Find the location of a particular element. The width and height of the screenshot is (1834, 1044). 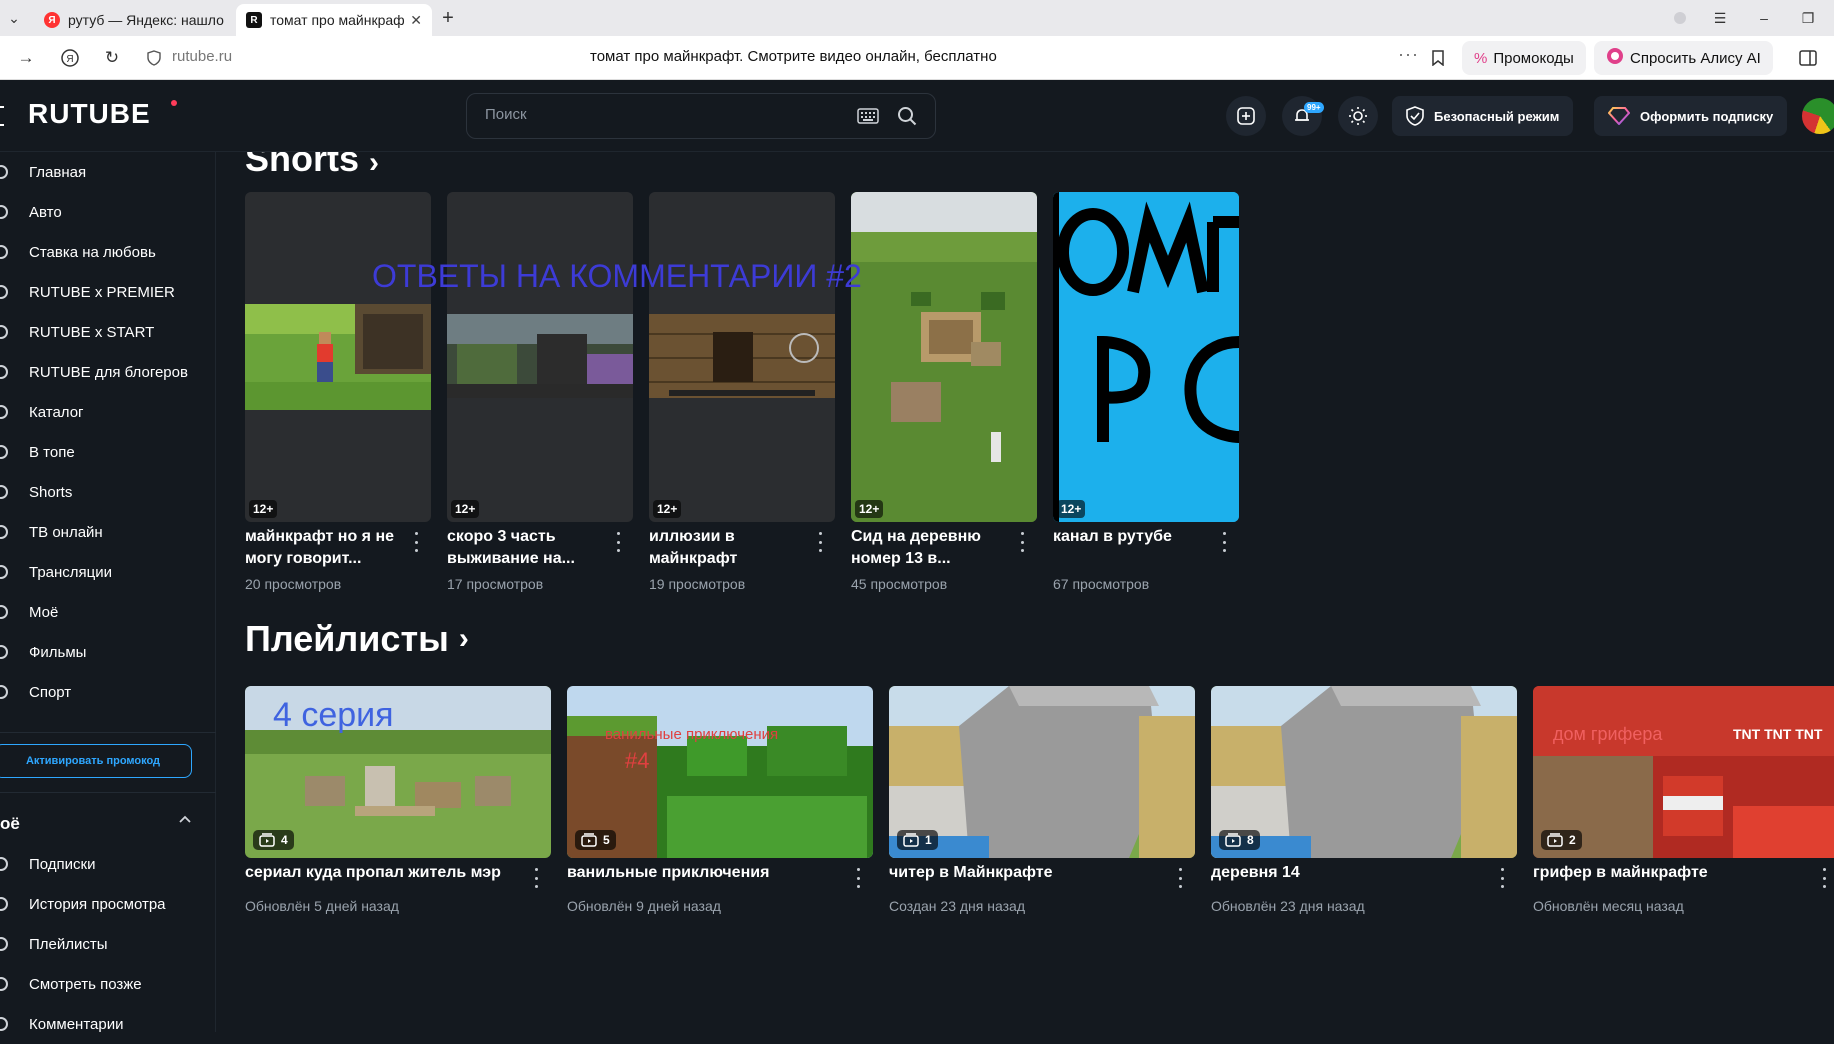

playlist-title: сериал куда пропал житель мэр is located at coordinates (373, 873).